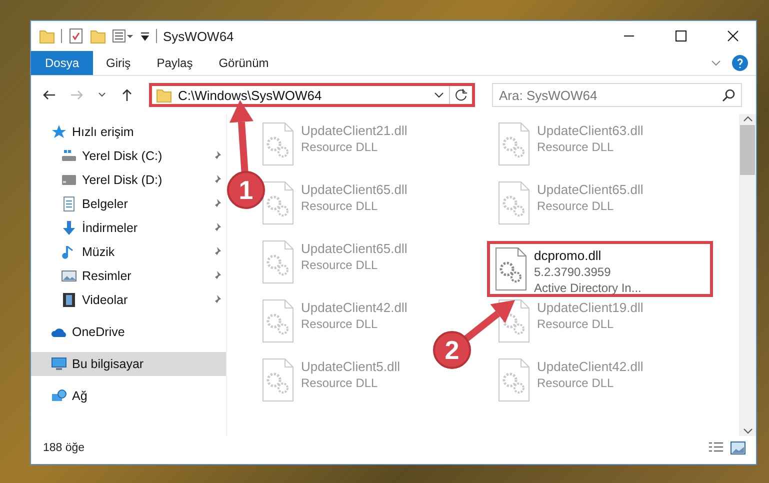 Image resolution: width=769 pixels, height=483 pixels. What do you see at coordinates (118, 63) in the screenshot?
I see `ribbon-tab: Giriş` at bounding box center [118, 63].